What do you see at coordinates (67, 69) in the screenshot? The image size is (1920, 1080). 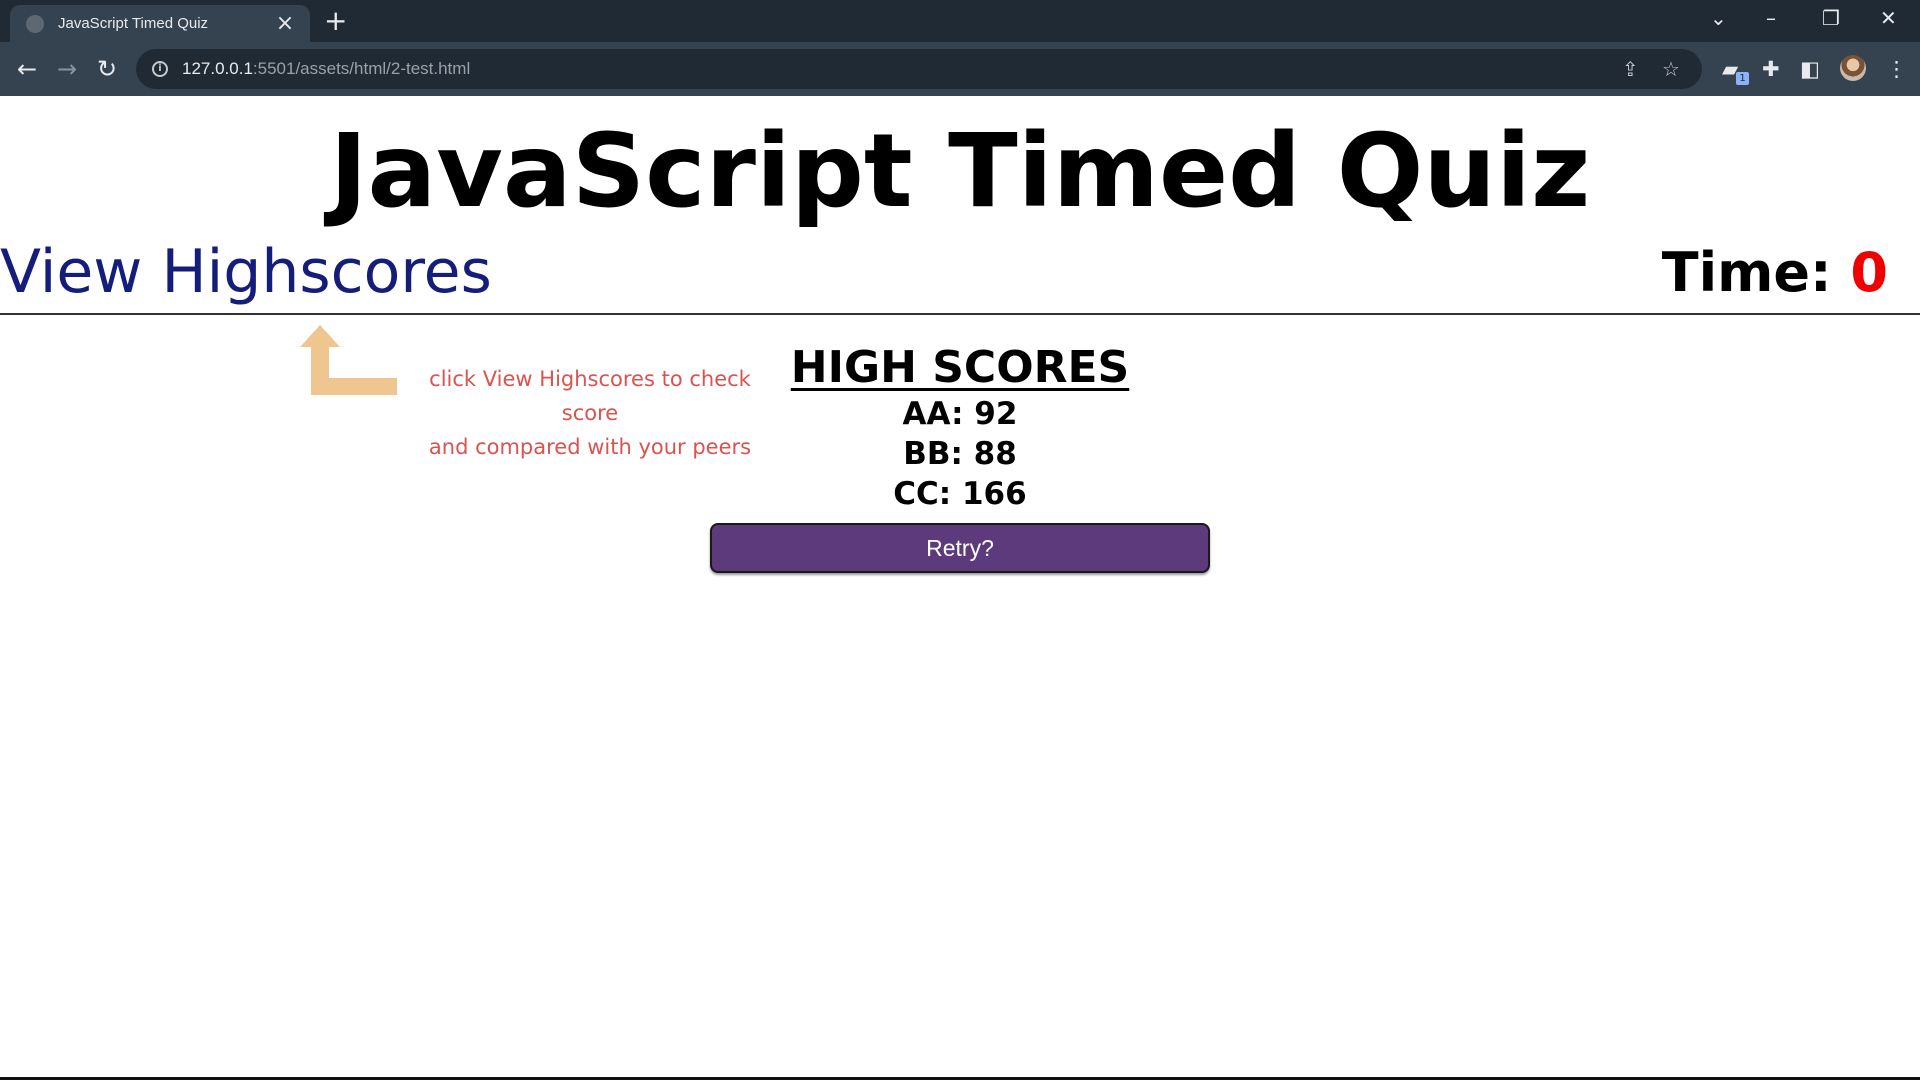 I see `forward-button: →` at bounding box center [67, 69].